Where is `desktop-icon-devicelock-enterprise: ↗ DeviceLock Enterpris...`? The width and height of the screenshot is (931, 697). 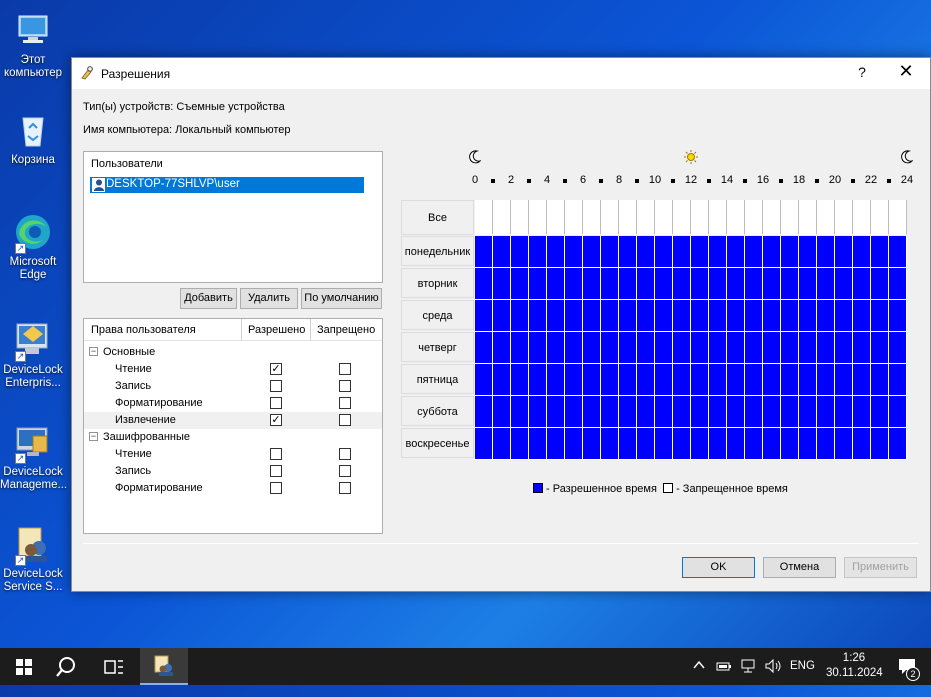
desktop-icon-devicelock-enterprise: ↗ DeviceLock Enterpris... is located at coordinates (33, 355).